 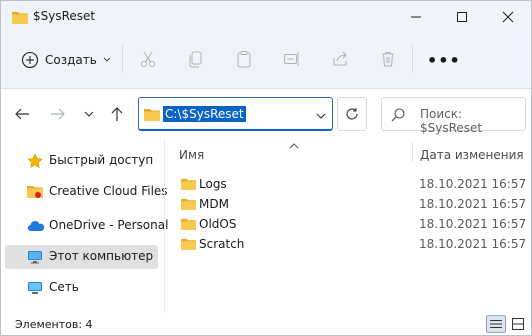 I want to click on column-header-date: Дата изменения, so click(x=472, y=155).